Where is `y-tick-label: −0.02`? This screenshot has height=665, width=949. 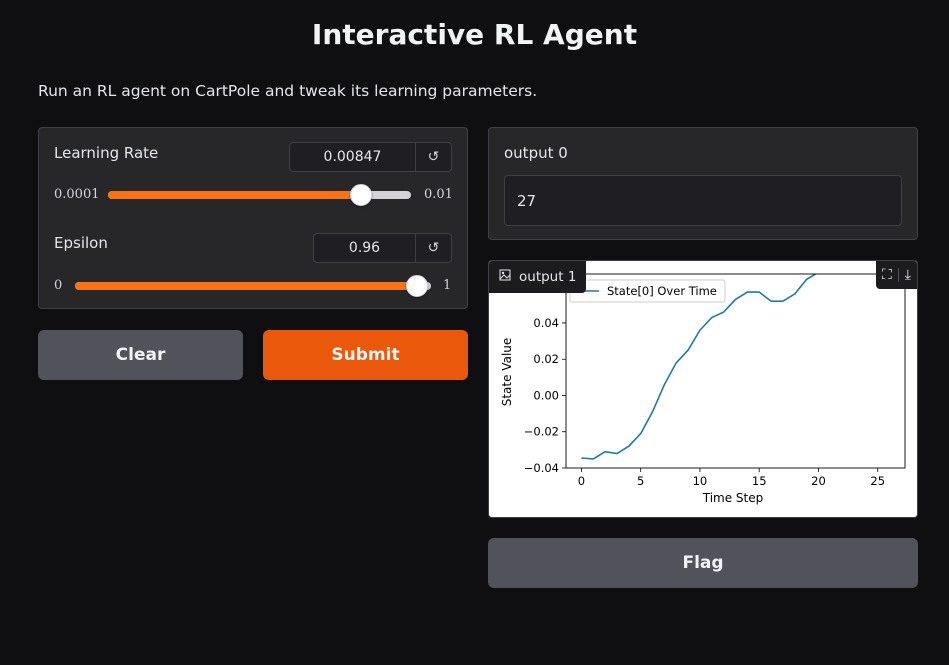 y-tick-label: −0.02 is located at coordinates (541, 432).